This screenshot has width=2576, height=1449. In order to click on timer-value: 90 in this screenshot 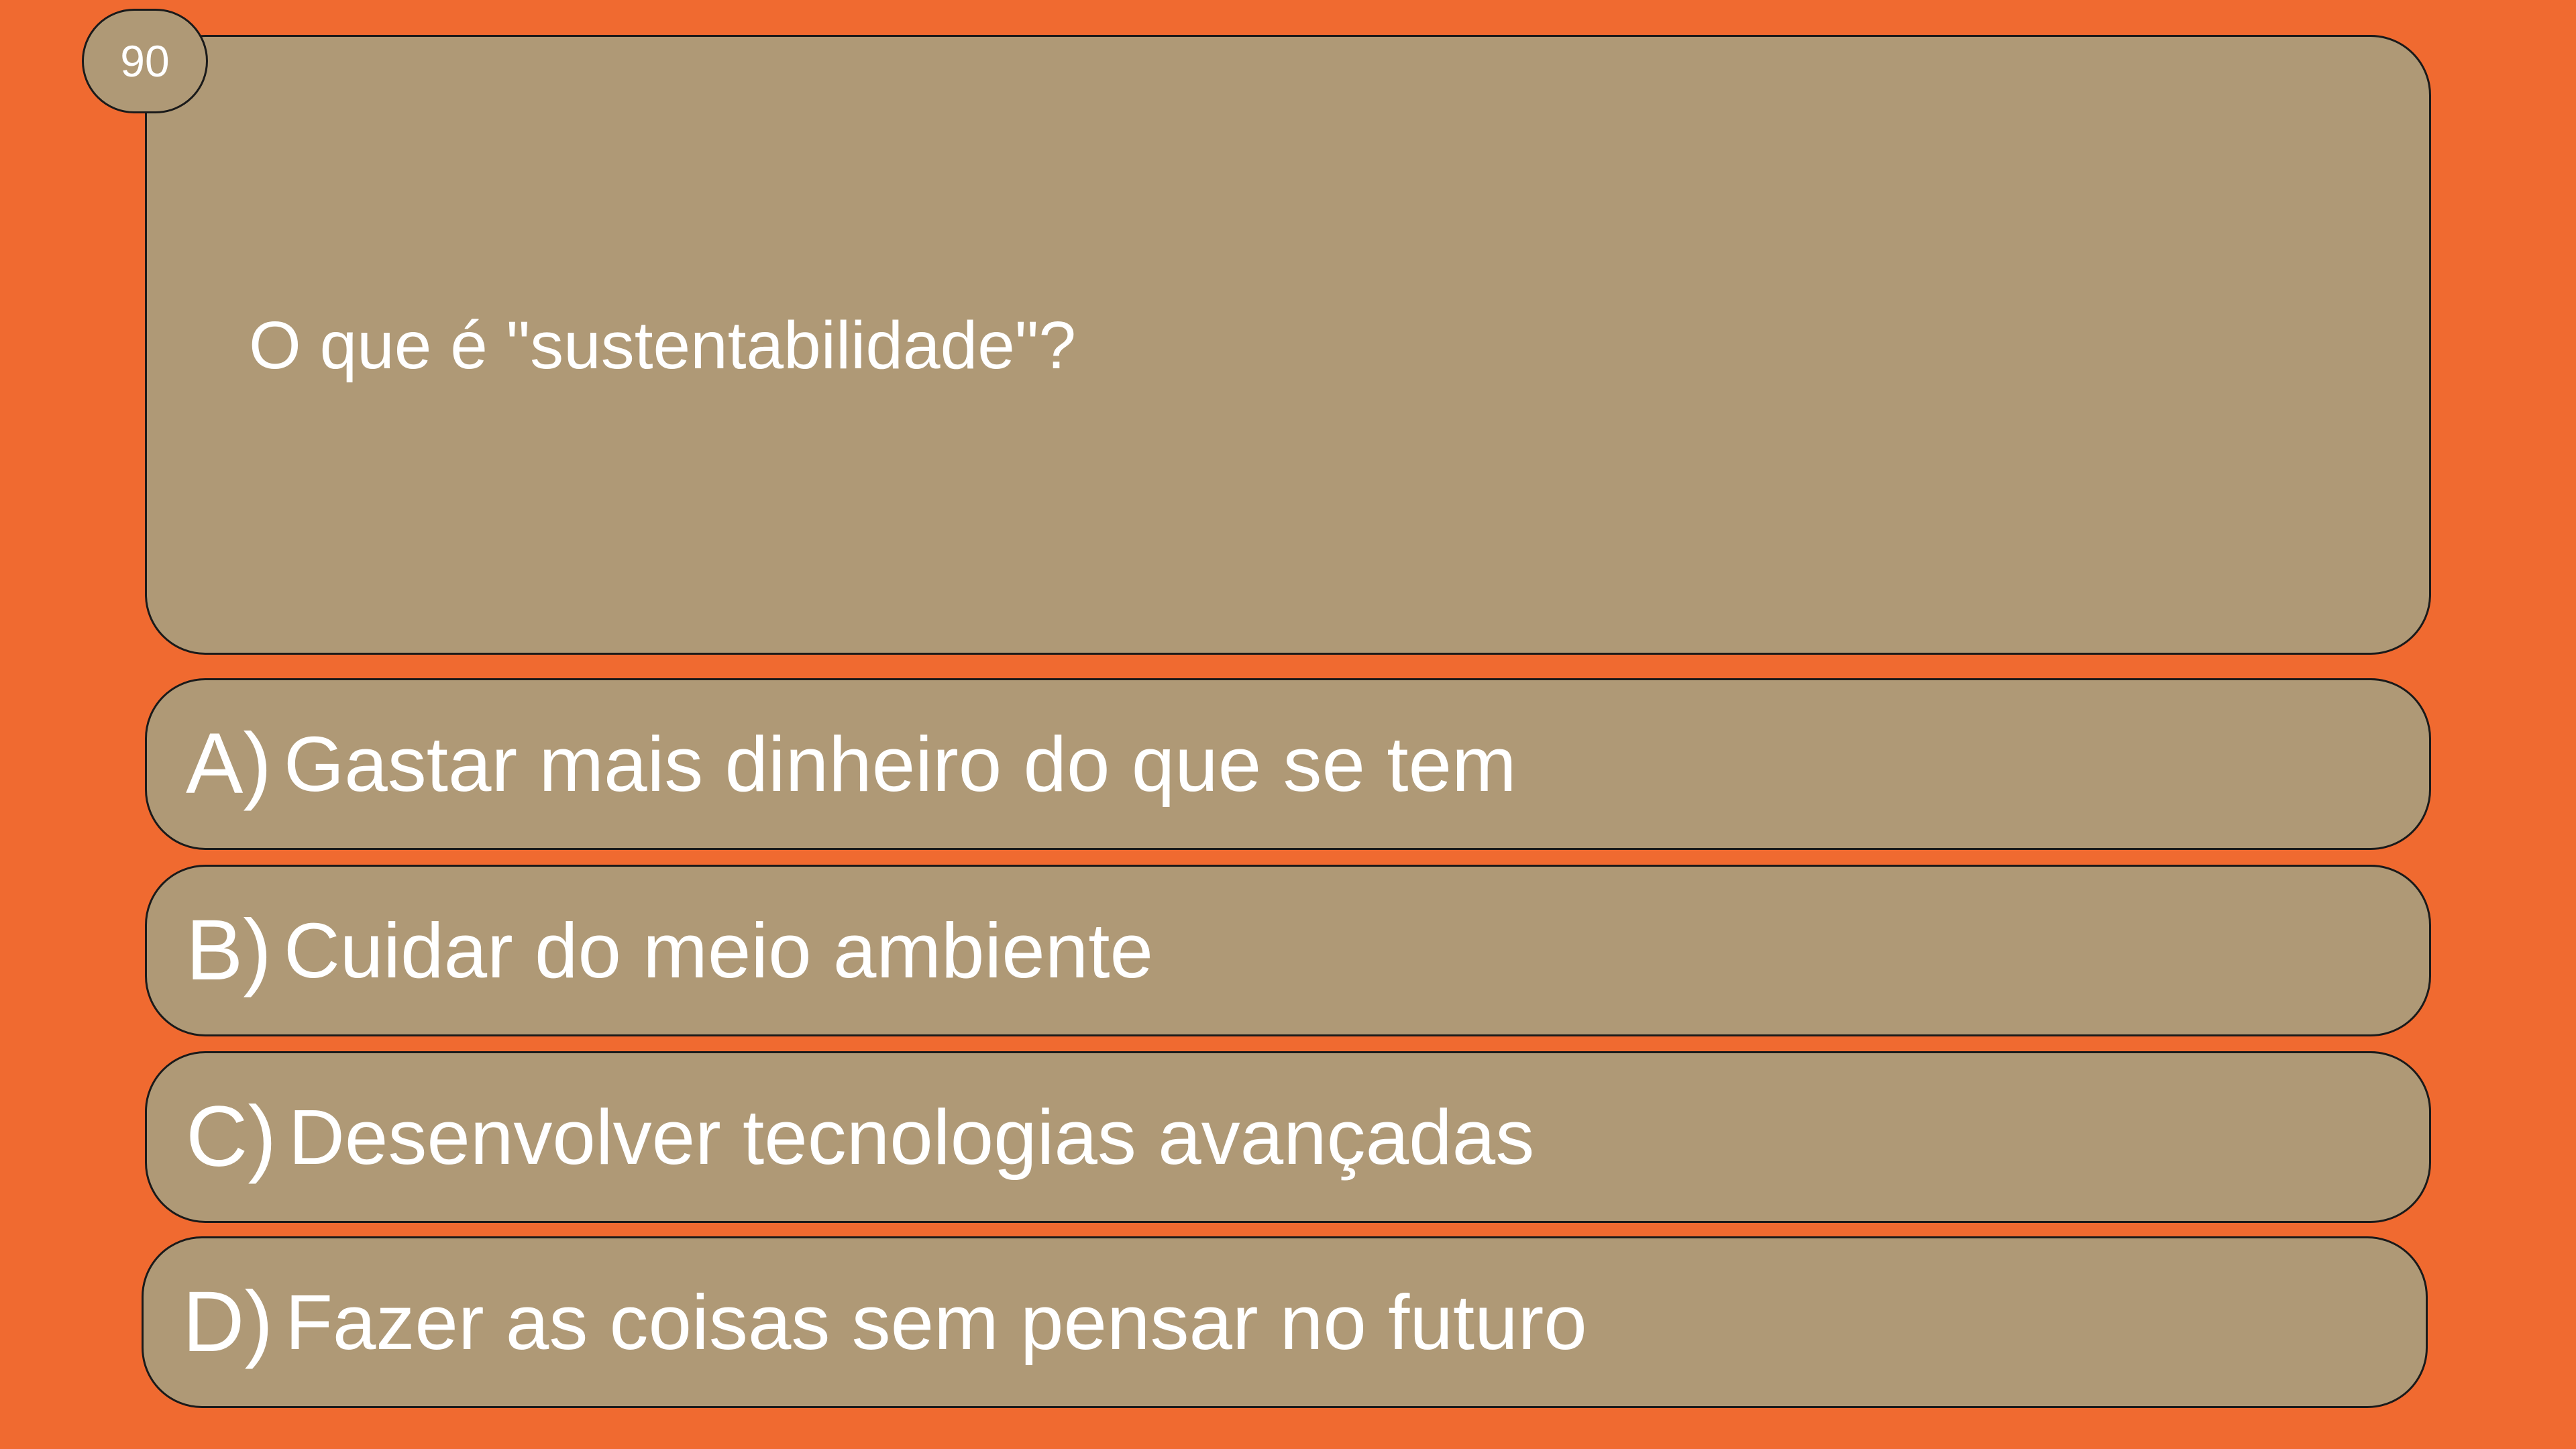, I will do `click(145, 61)`.